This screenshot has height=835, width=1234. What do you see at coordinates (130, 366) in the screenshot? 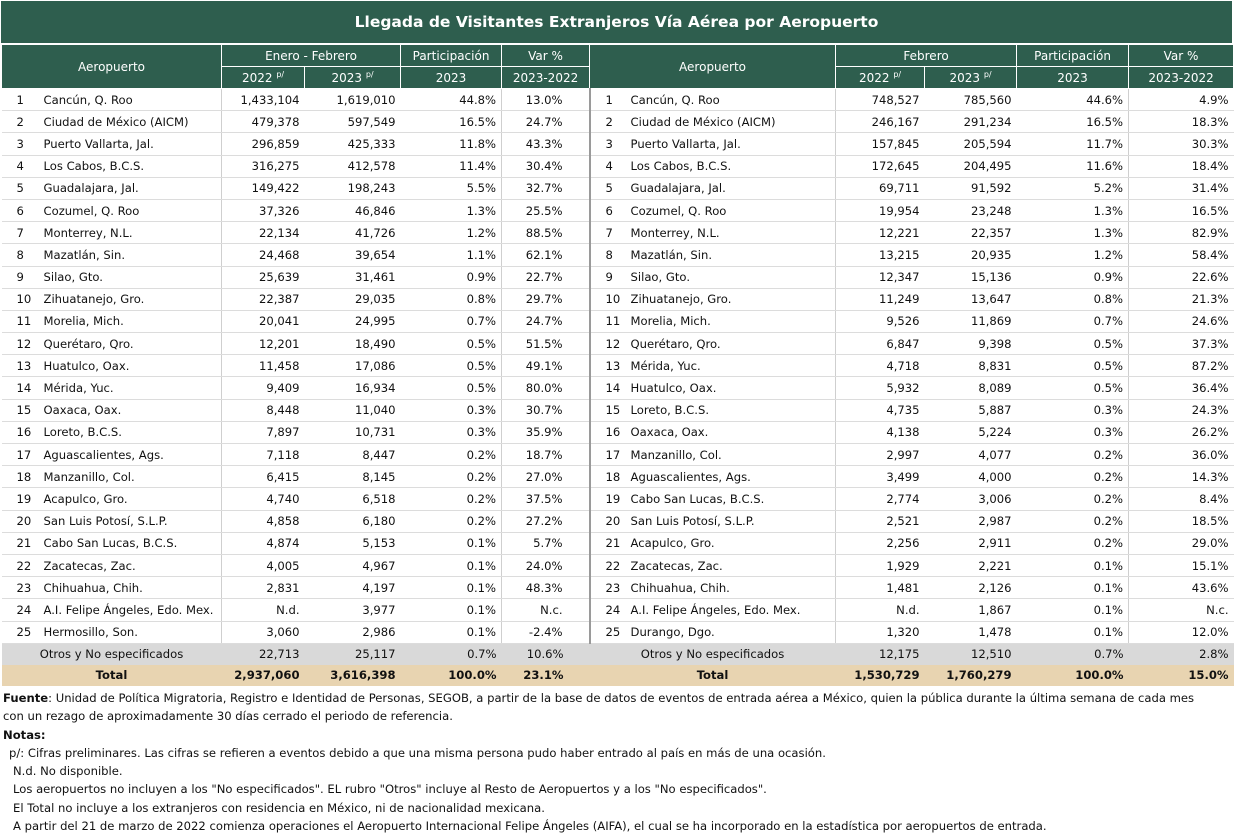
I see `left-name-cell: Huatulco, Oax.` at bounding box center [130, 366].